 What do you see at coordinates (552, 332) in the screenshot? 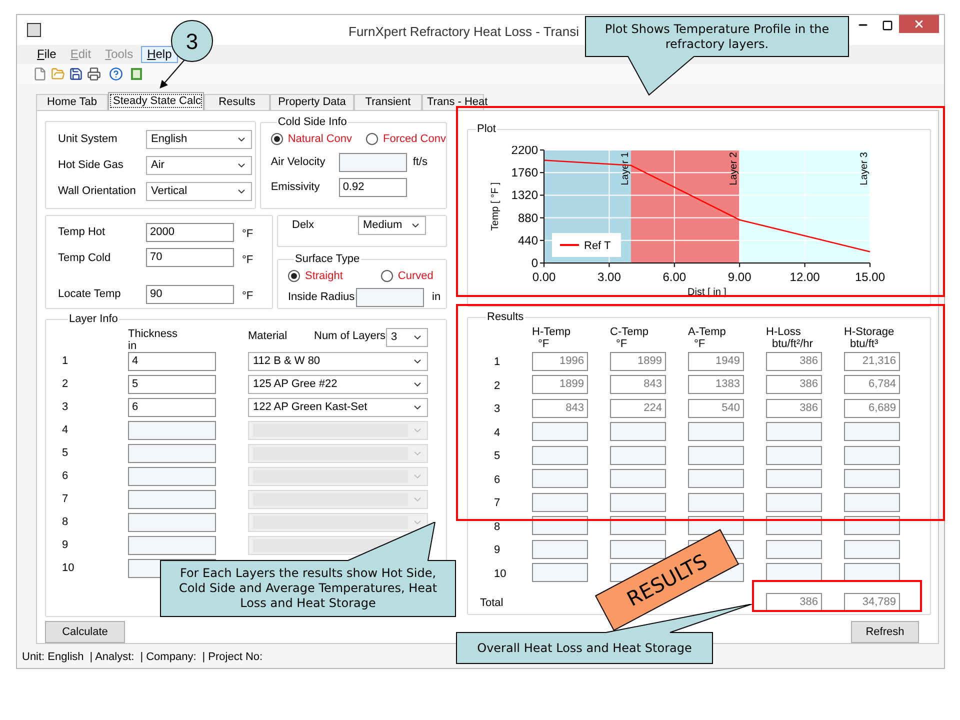
I see `column-header: H-Temp` at bounding box center [552, 332].